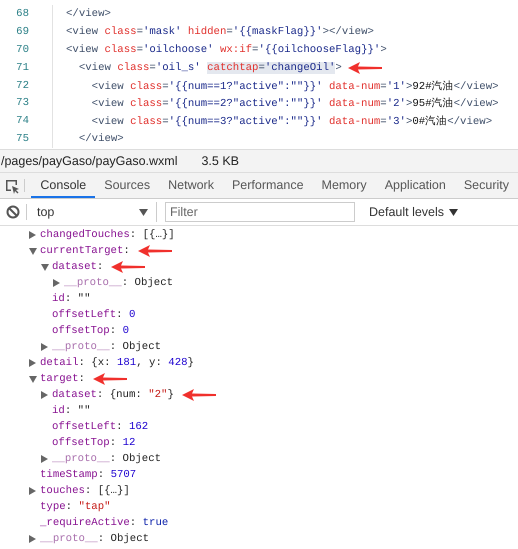 The image size is (518, 549). Describe the element at coordinates (220, 161) in the screenshot. I see `file-size: 3.5 KB` at that location.